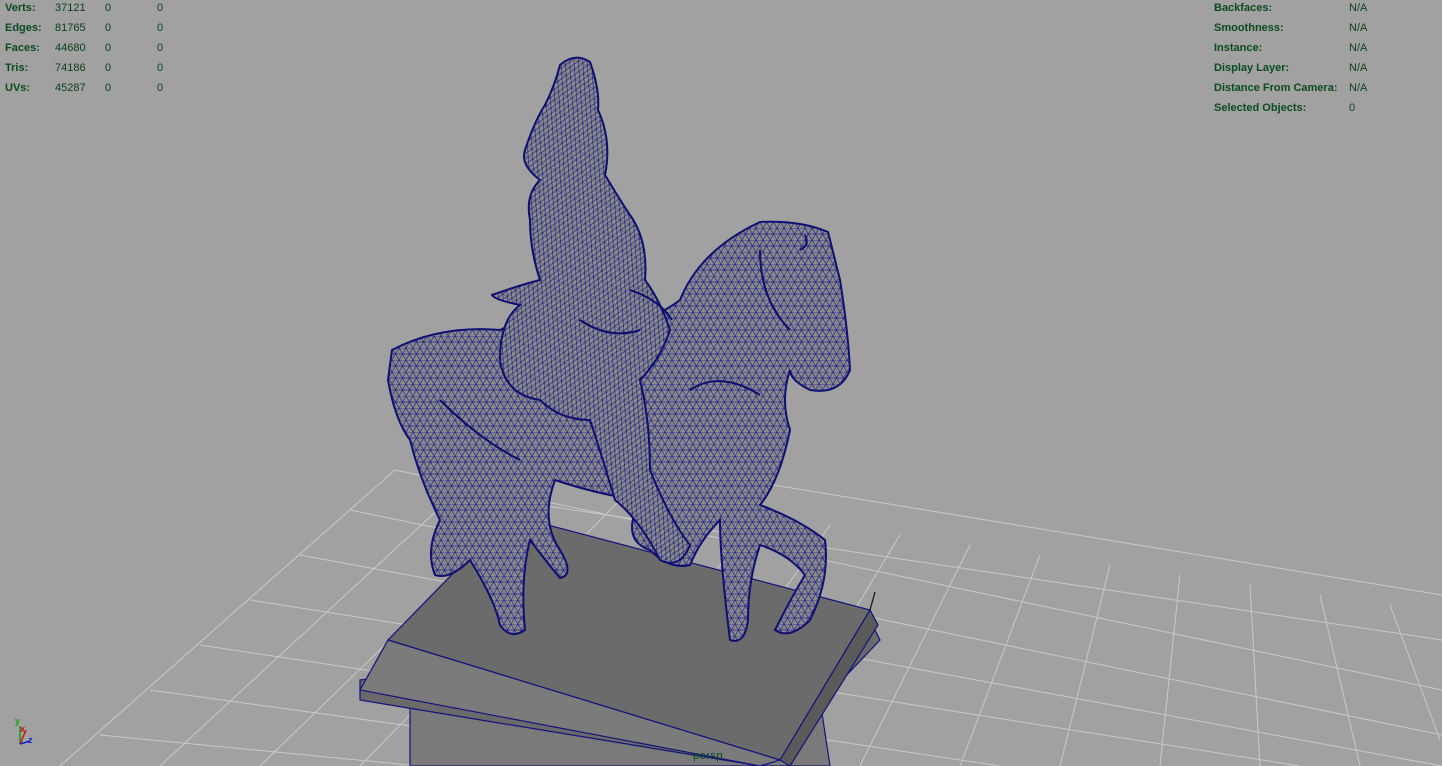  What do you see at coordinates (70, 68) in the screenshot?
I see `stat-value: 74186` at bounding box center [70, 68].